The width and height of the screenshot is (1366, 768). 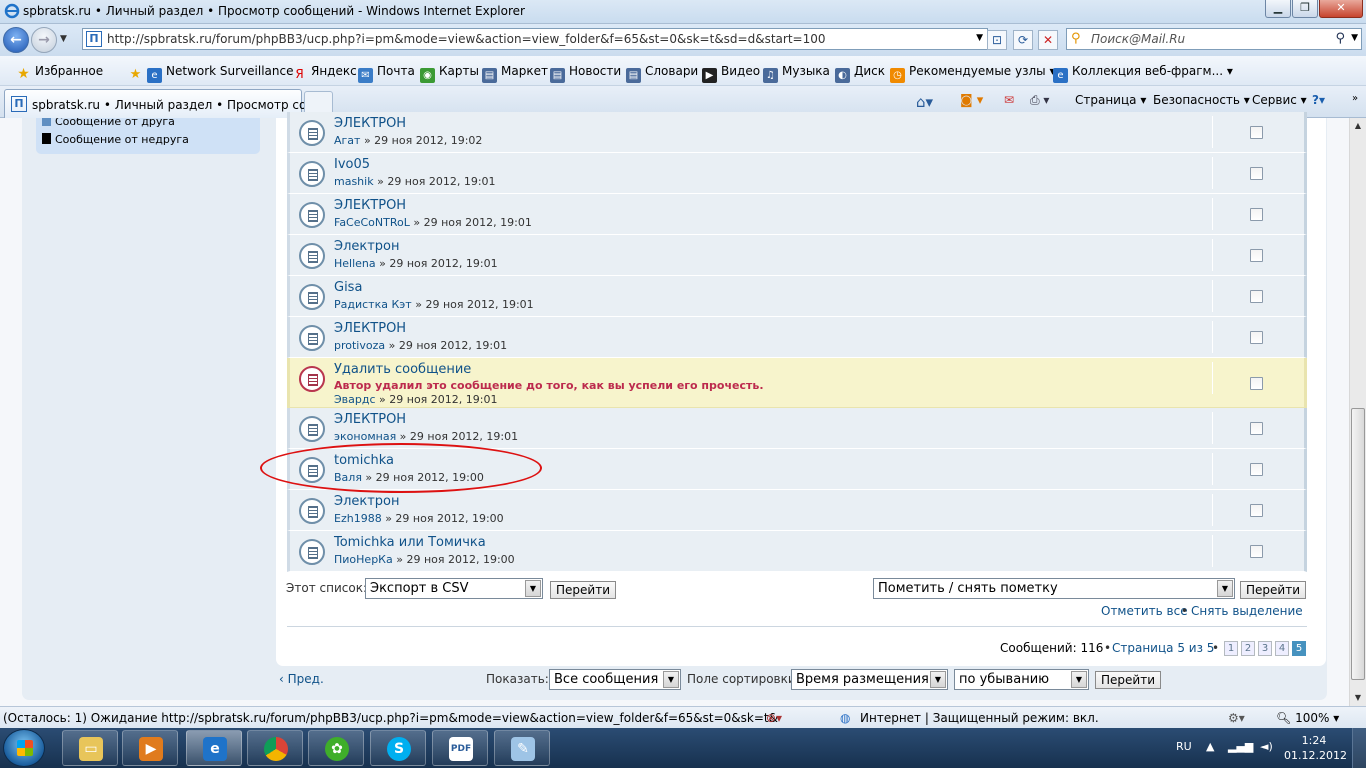 What do you see at coordinates (997, 40) in the screenshot?
I see `compatibility-view-icon: ⊡` at bounding box center [997, 40].